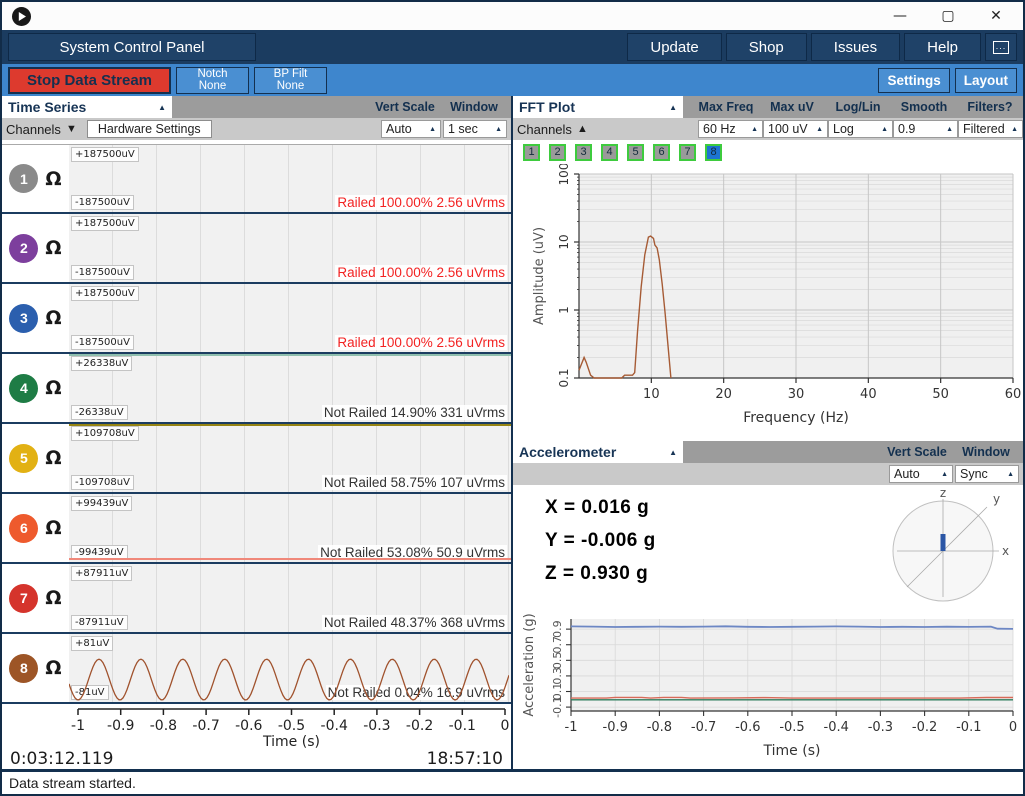 This screenshot has height=796, width=1025. What do you see at coordinates (290, 74) in the screenshot?
I see `bandpass-label: BP Filt` at bounding box center [290, 74].